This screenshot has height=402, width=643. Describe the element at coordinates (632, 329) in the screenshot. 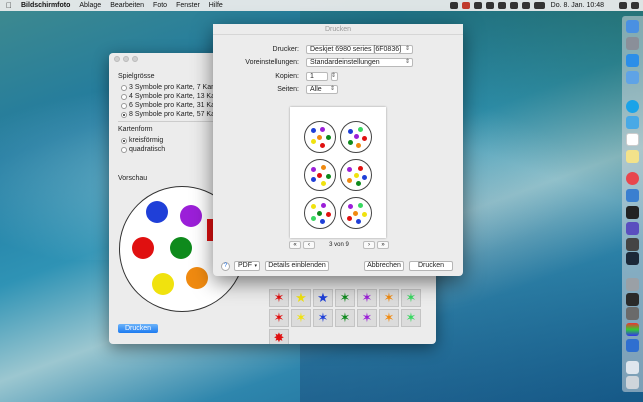

I see `app-icon-colors` at that location.